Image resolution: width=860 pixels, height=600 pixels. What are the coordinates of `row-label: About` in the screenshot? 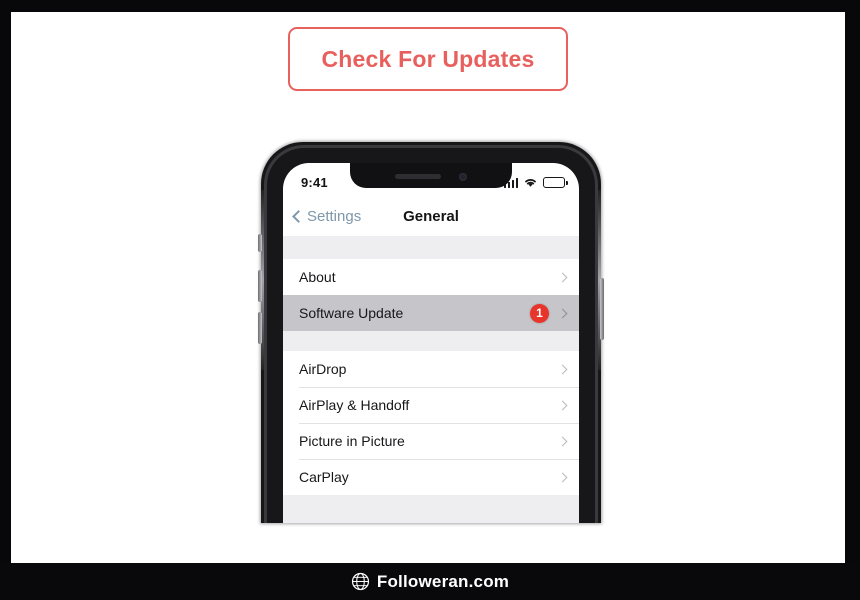 It's located at (317, 277).